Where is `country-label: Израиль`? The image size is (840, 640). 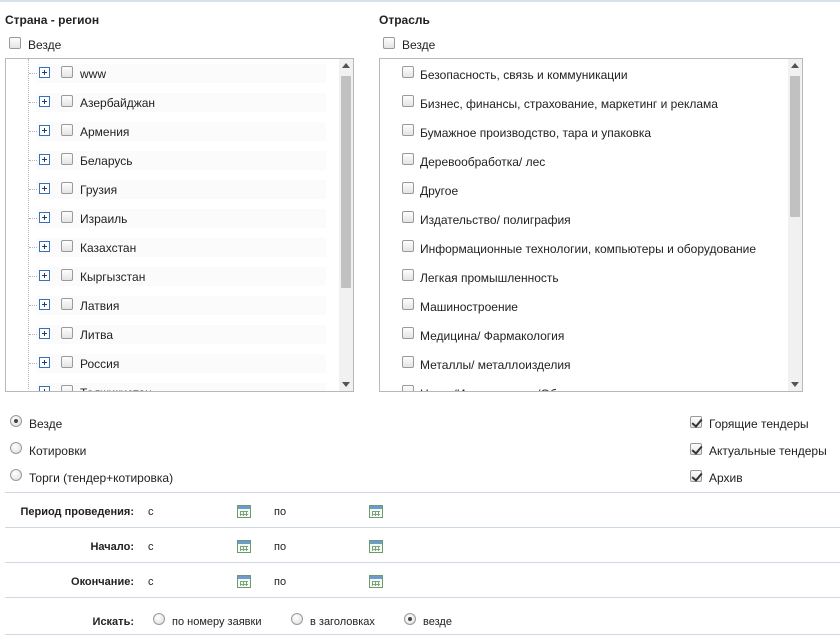
country-label: Израиль is located at coordinates (104, 219).